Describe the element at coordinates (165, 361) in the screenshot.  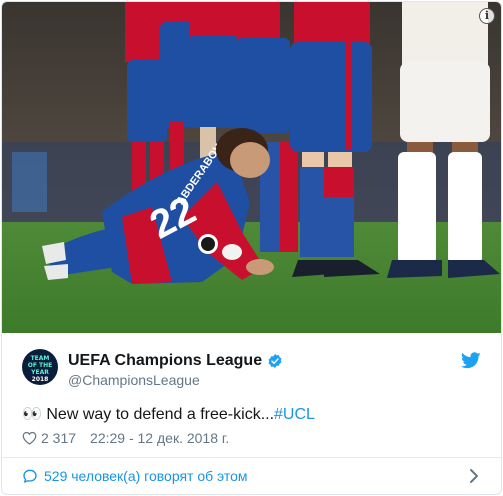
I see `account-name: UEFA Champions League` at that location.